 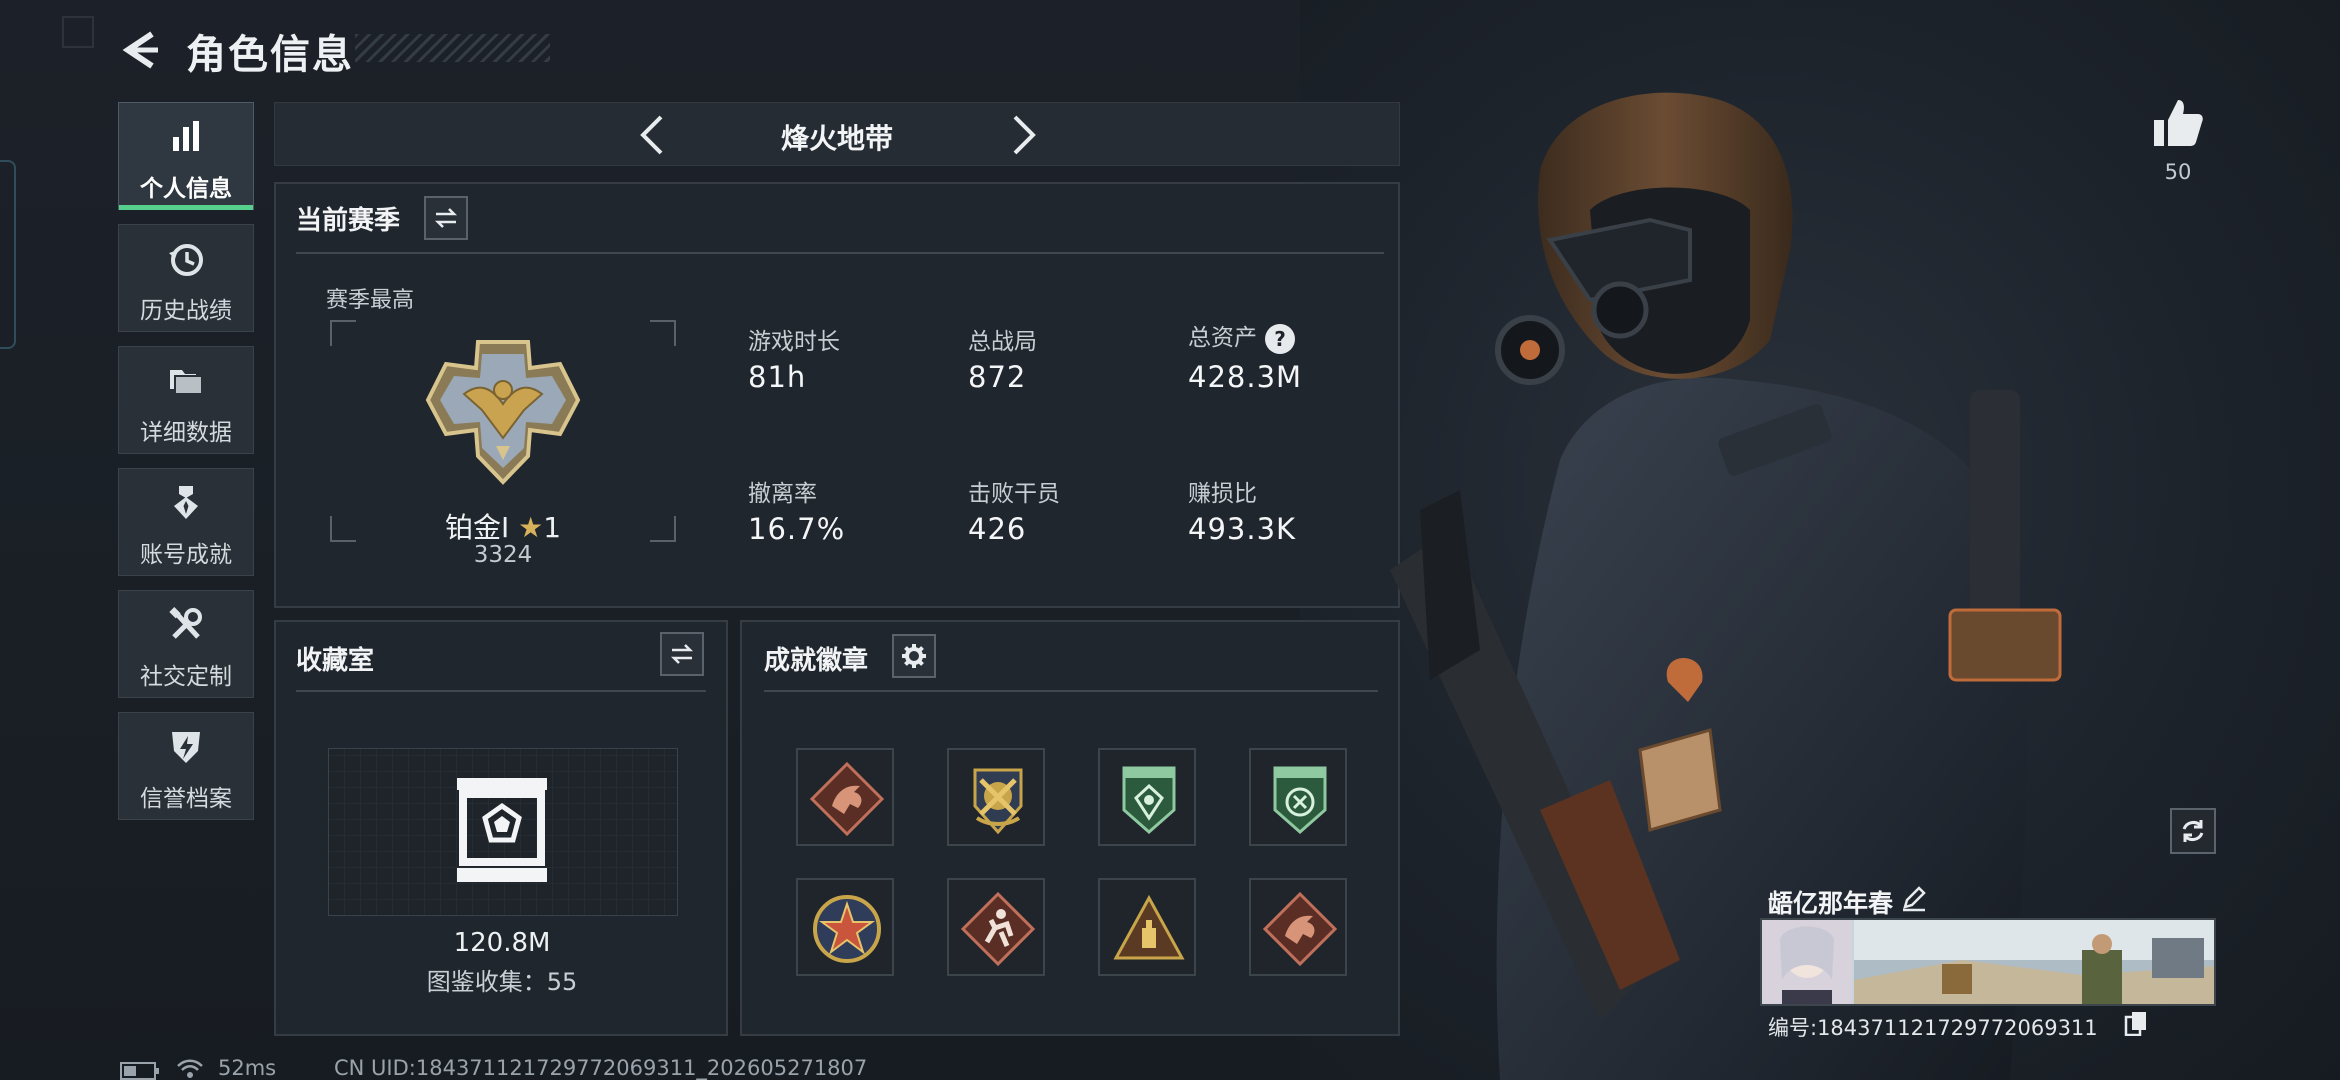 I want to click on medal-icon, so click(x=186, y=502).